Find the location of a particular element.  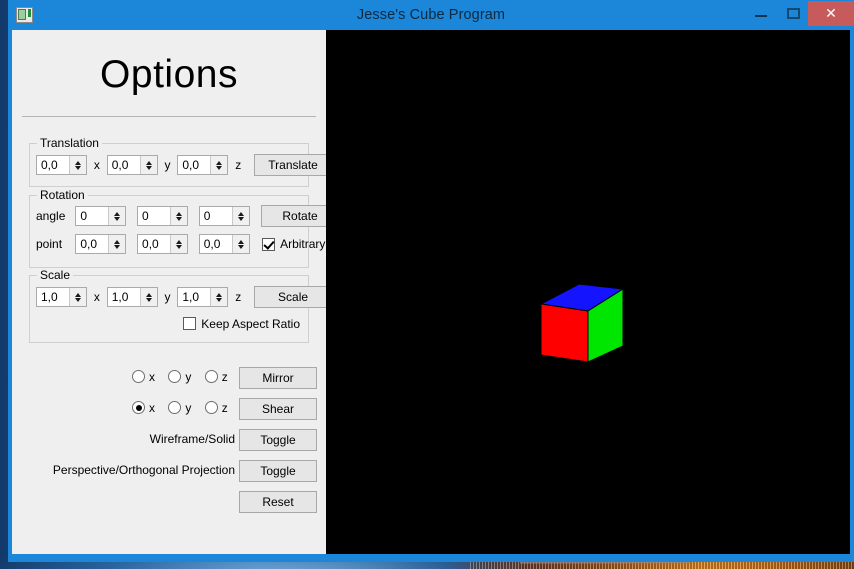

translation-legend: Translation is located at coordinates (69, 143).